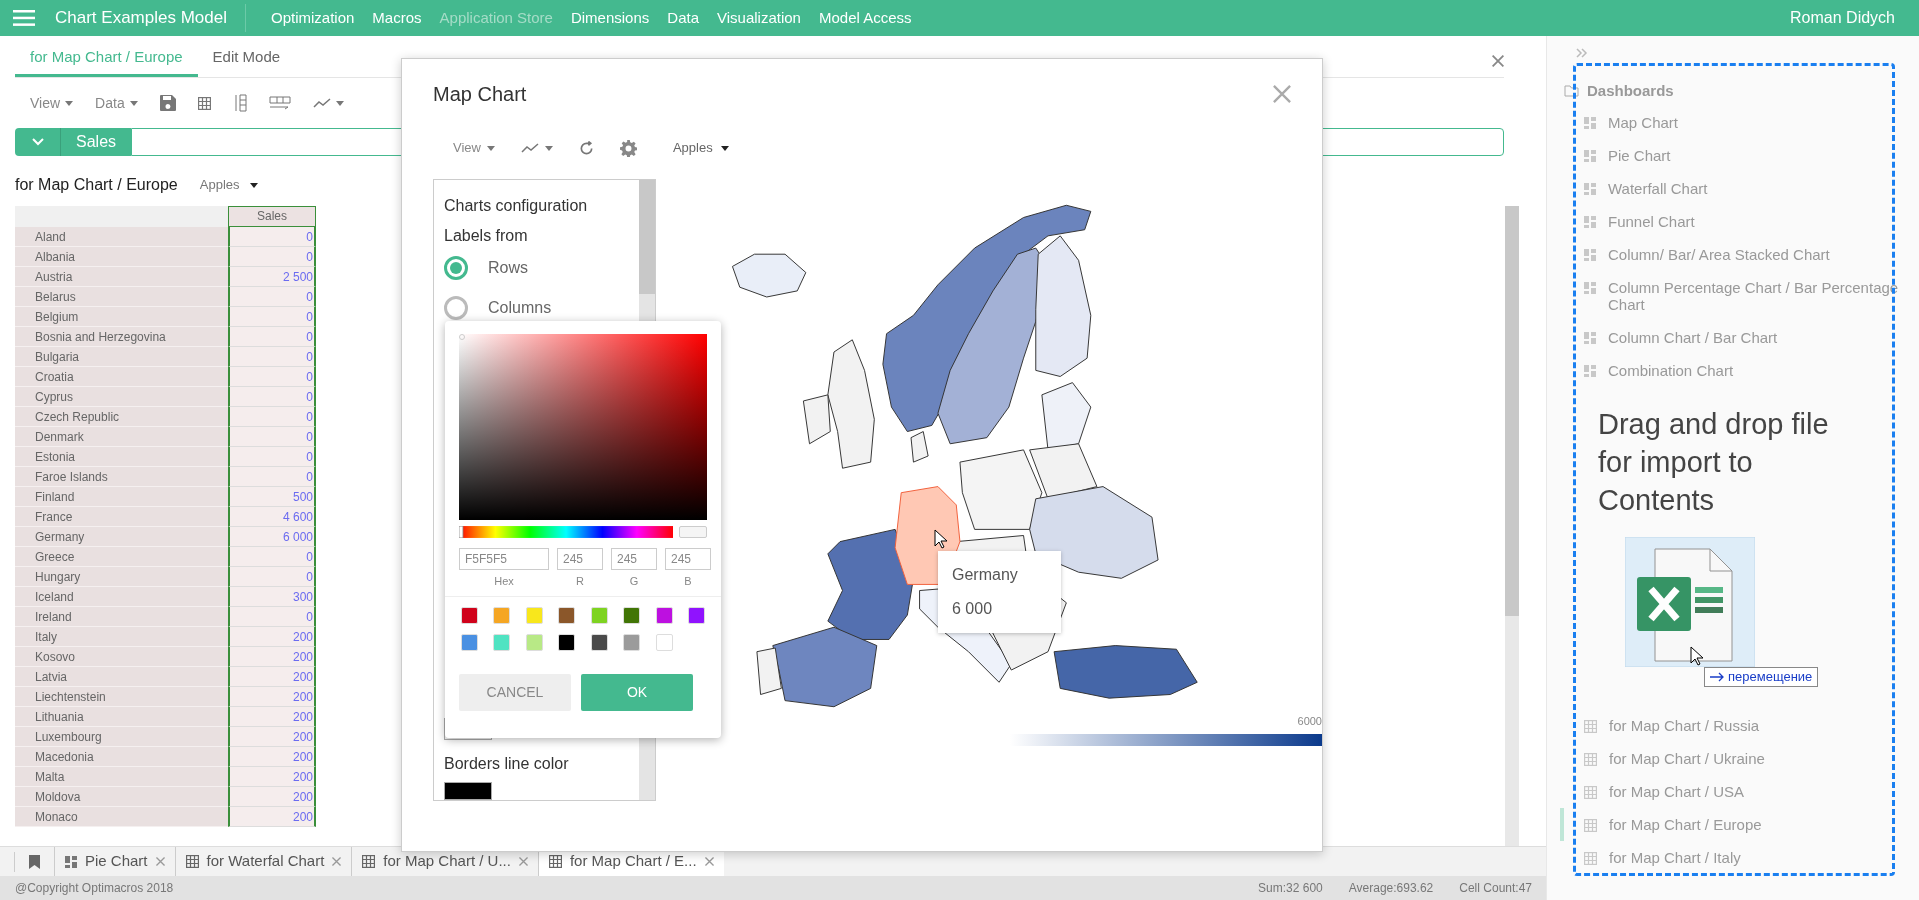 The height and width of the screenshot is (900, 1919). What do you see at coordinates (121, 317) in the screenshot?
I see `row-label: Belgium` at bounding box center [121, 317].